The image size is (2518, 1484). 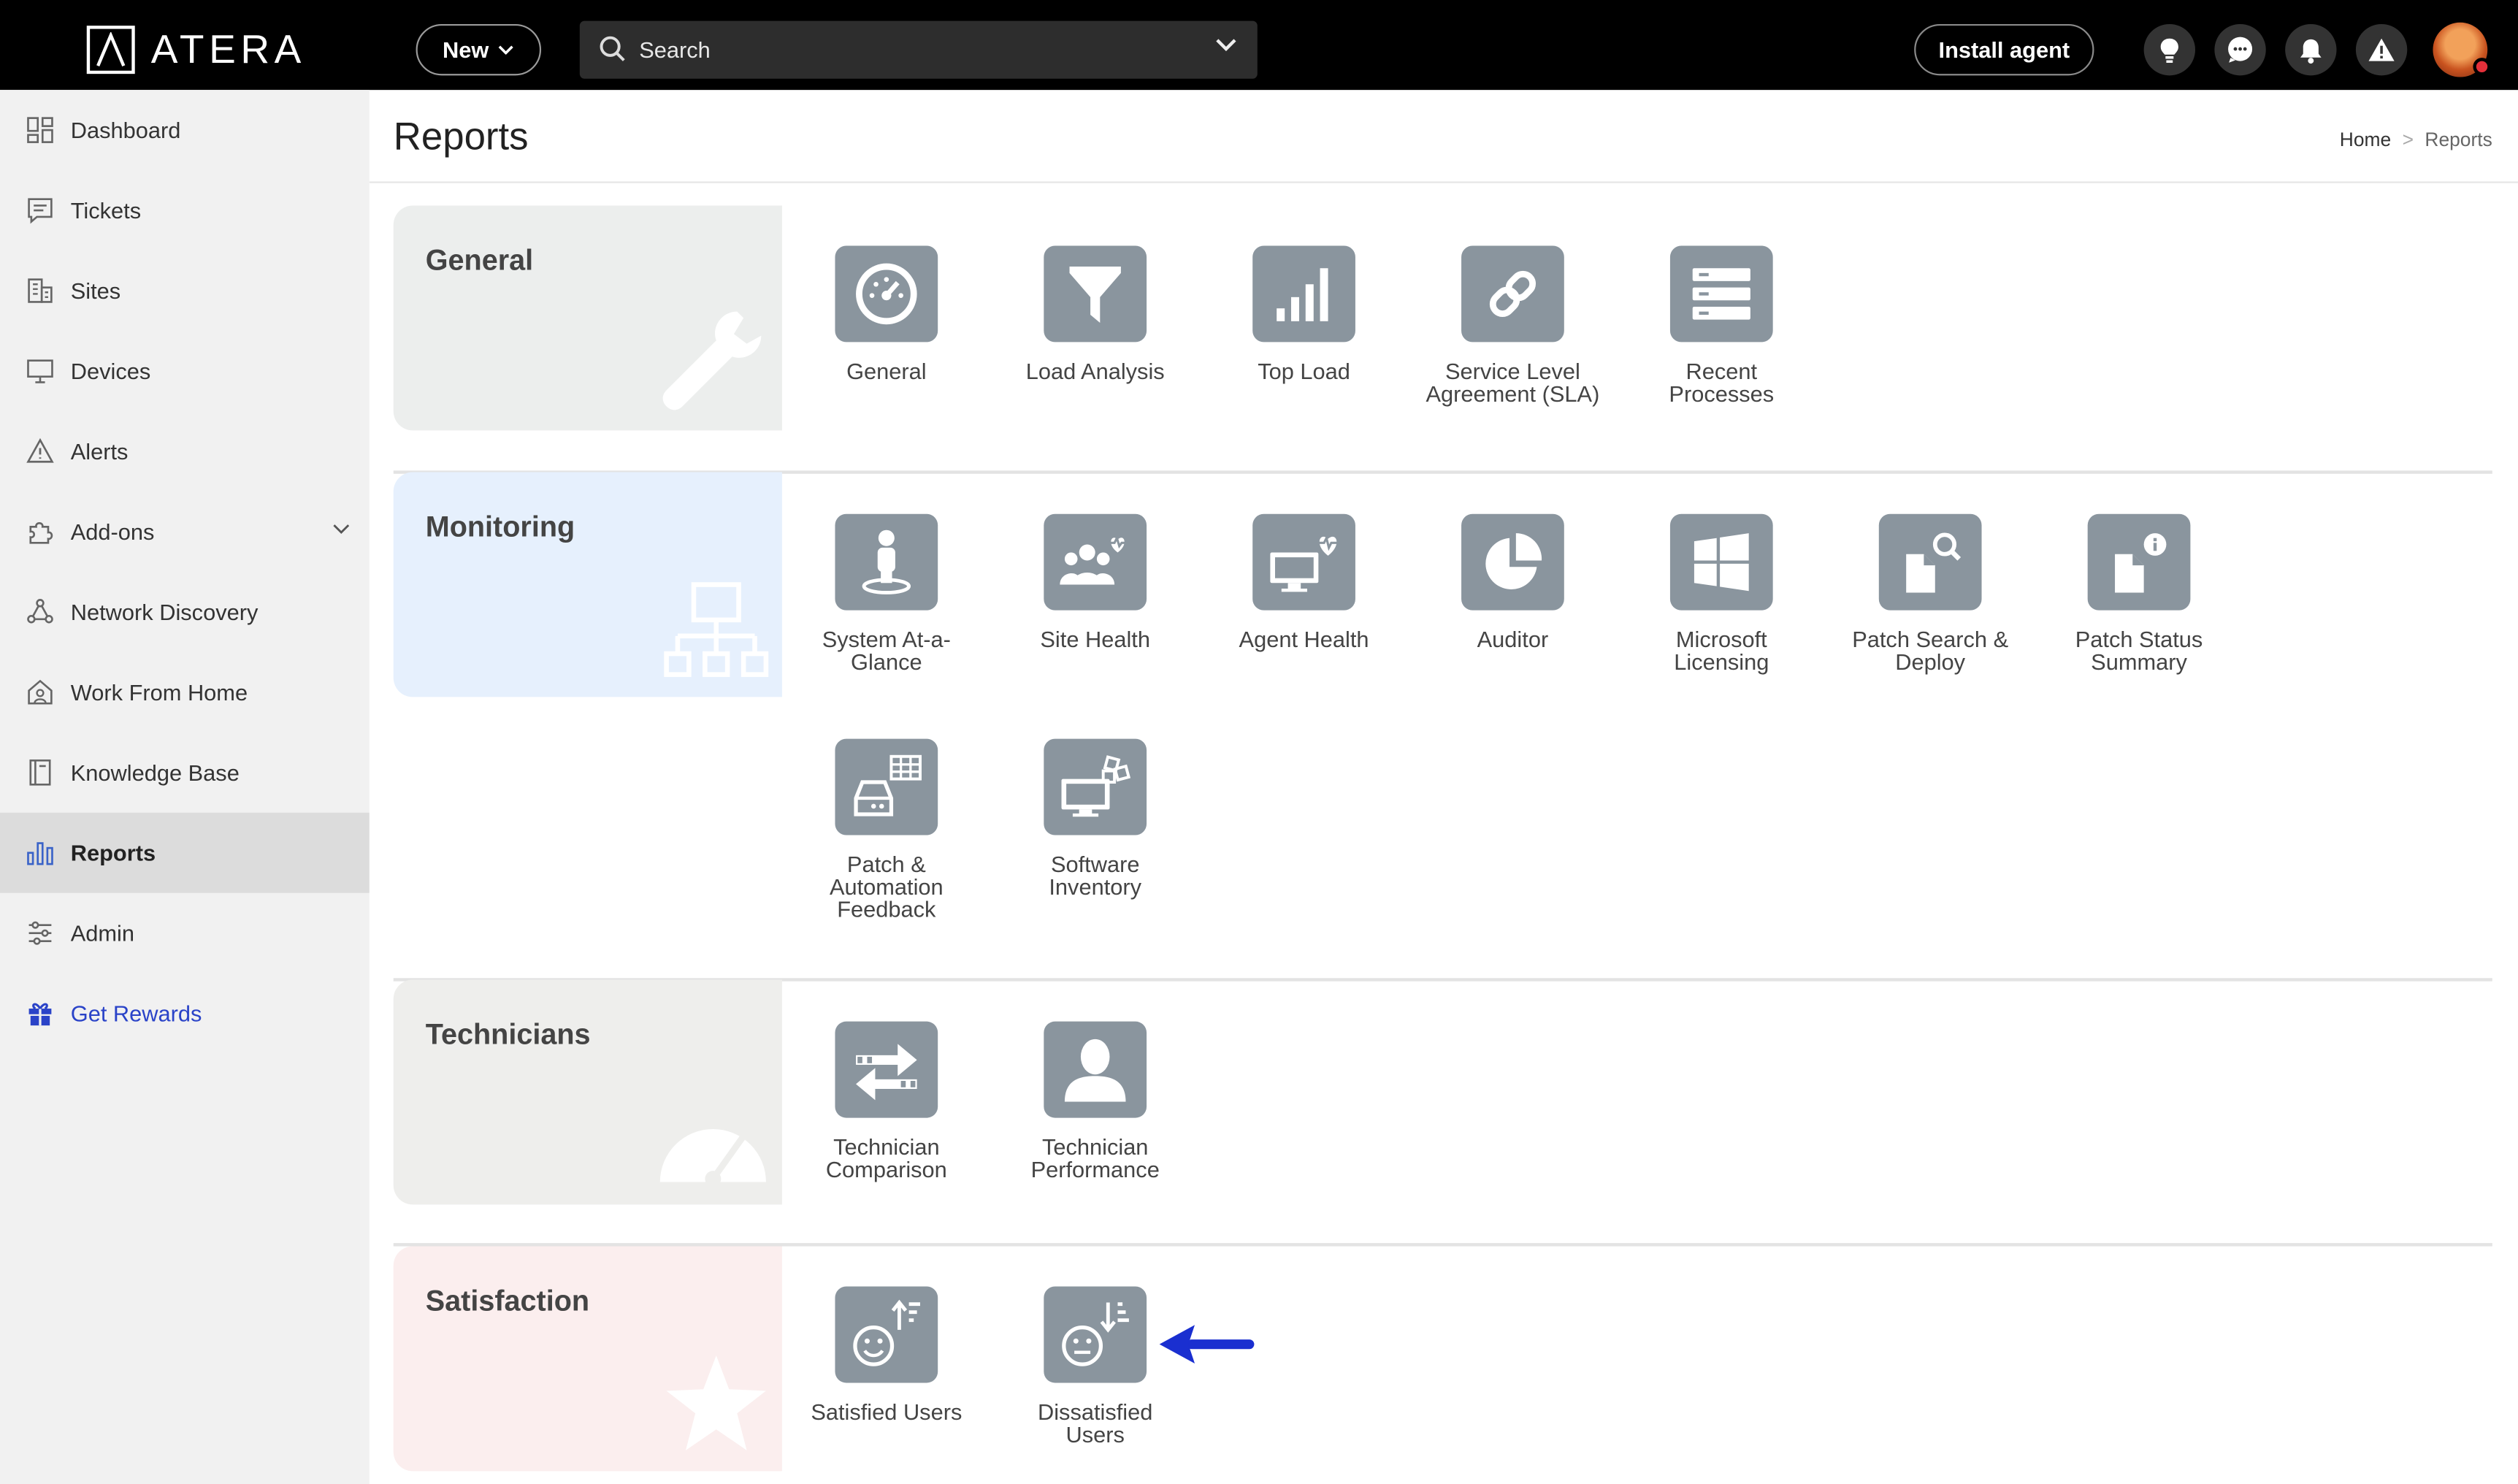 I want to click on category-satisfaction: Satisfaction, so click(x=587, y=1359).